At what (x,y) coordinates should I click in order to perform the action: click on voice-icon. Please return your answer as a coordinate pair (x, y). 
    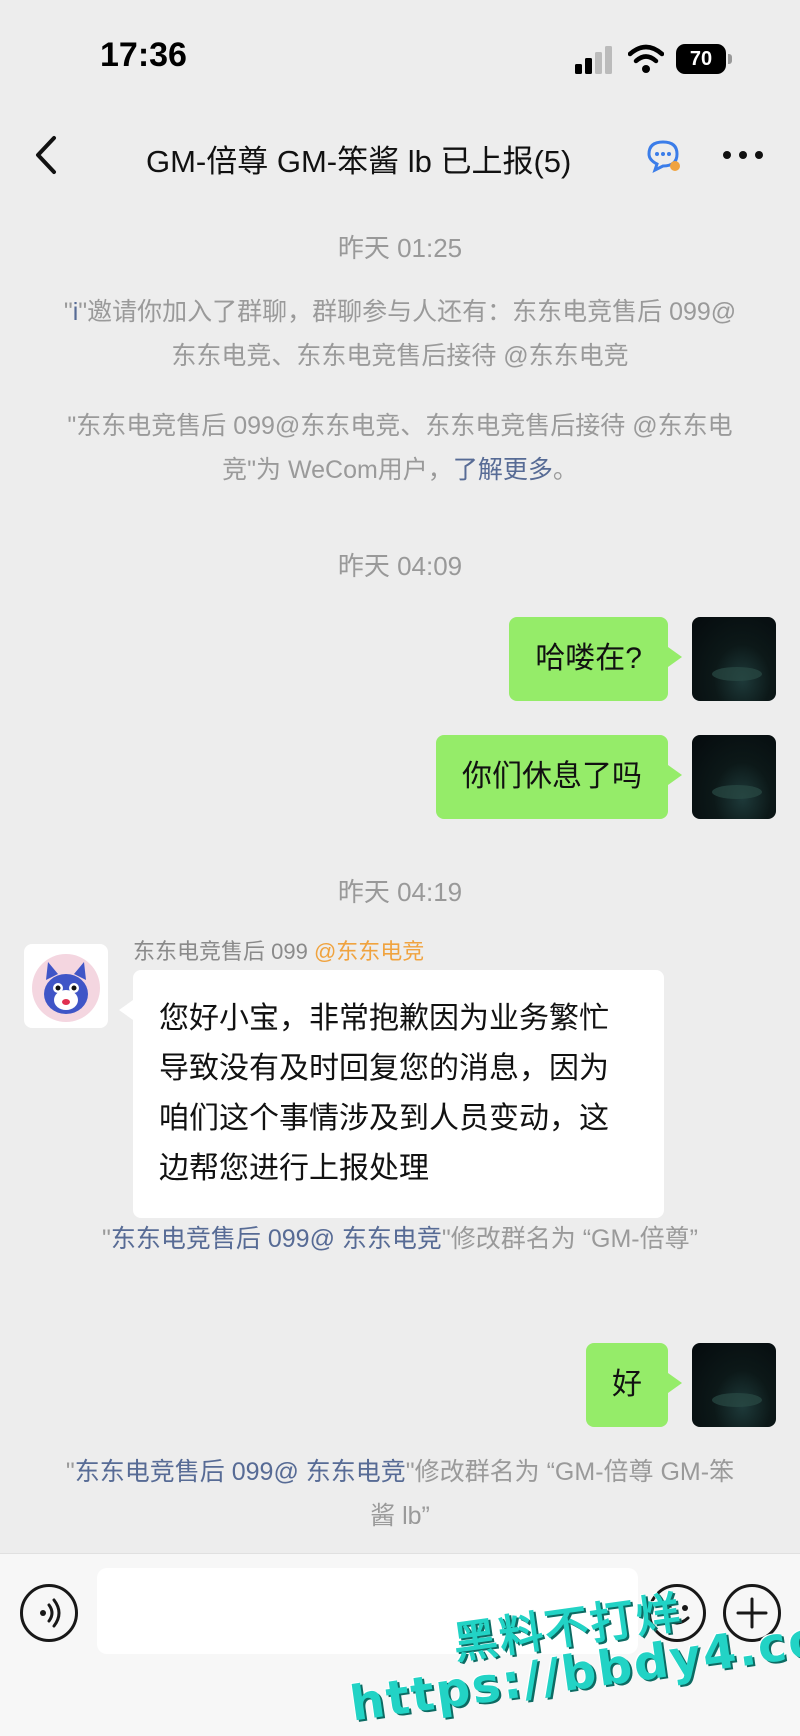
    Looking at the image, I should click on (50, 1613).